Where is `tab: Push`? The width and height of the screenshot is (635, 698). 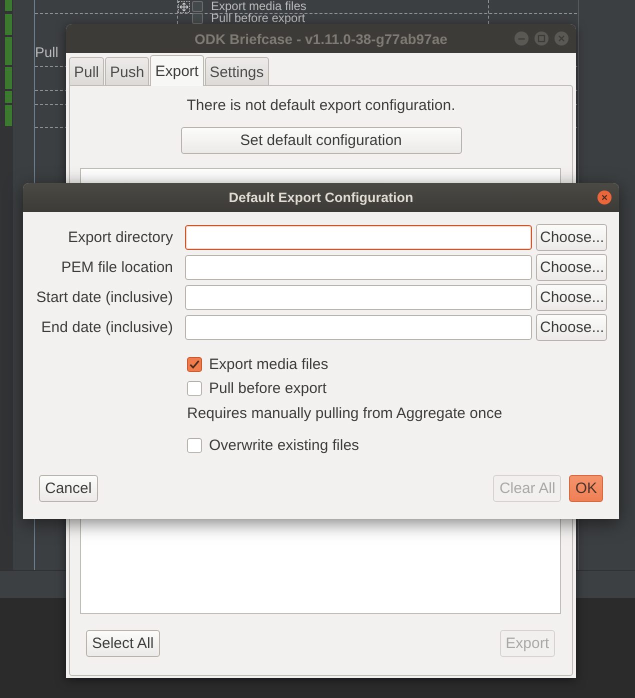 tab: Push is located at coordinates (127, 71).